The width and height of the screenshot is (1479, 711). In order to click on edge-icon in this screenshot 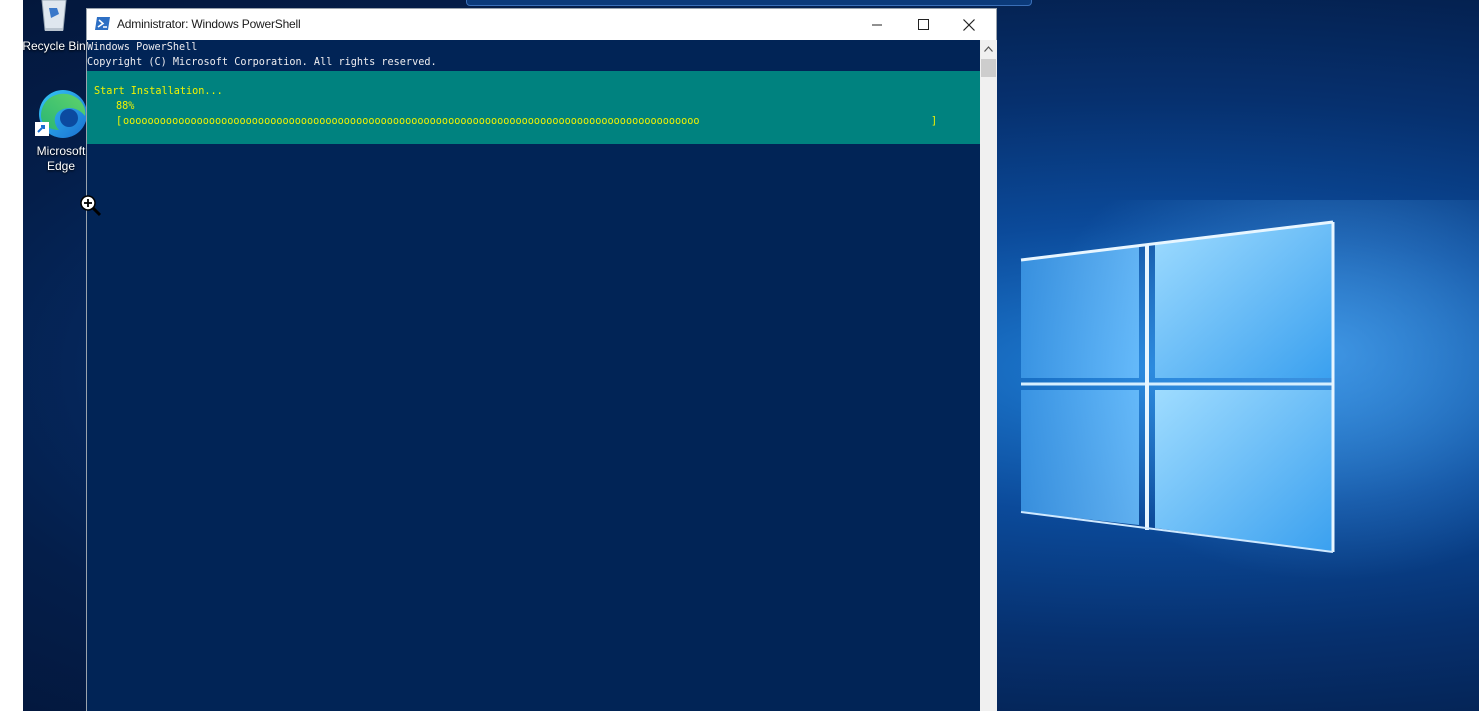, I will do `click(61, 114)`.